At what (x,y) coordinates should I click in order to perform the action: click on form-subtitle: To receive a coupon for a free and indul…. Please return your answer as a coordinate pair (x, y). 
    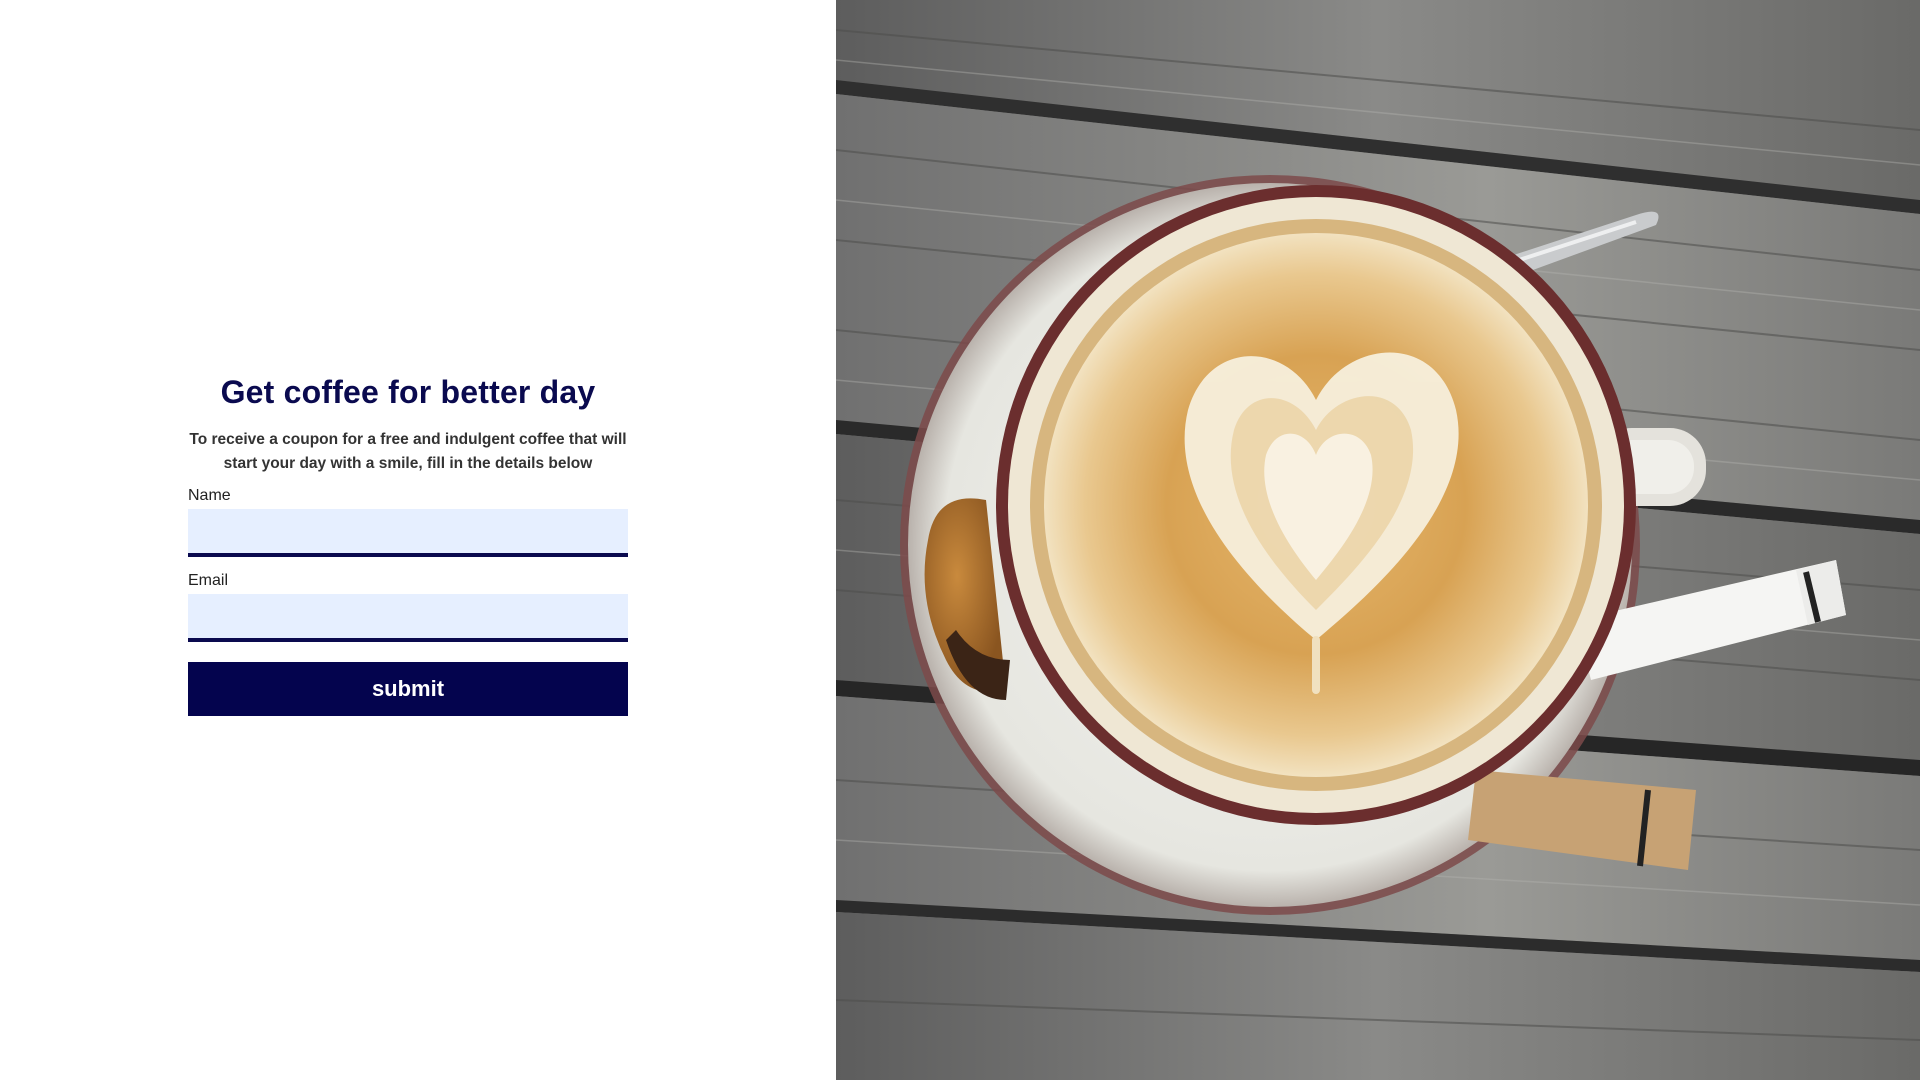
    Looking at the image, I should click on (408, 451).